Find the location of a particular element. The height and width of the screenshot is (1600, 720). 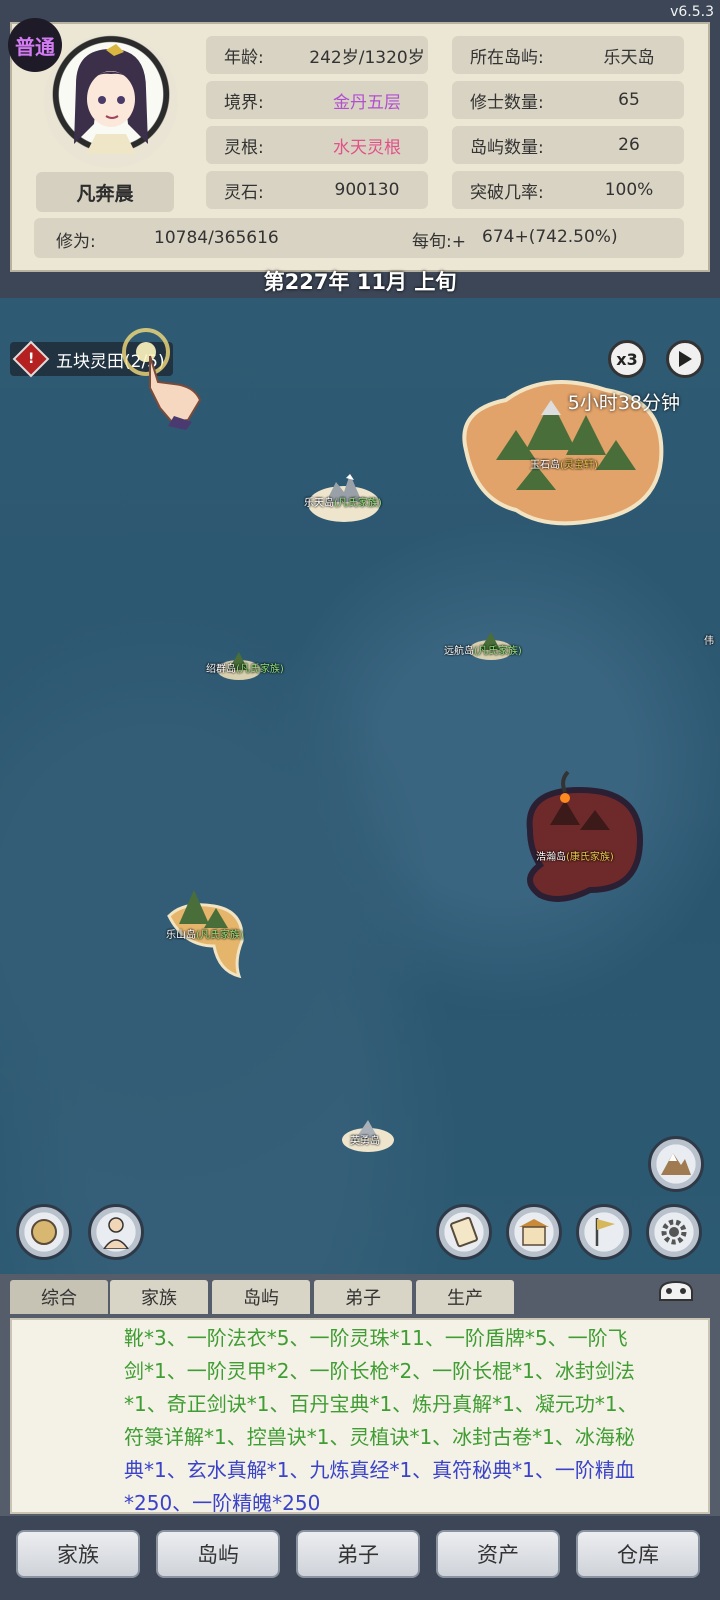

disciple-button is located at coordinates (116, 1232).